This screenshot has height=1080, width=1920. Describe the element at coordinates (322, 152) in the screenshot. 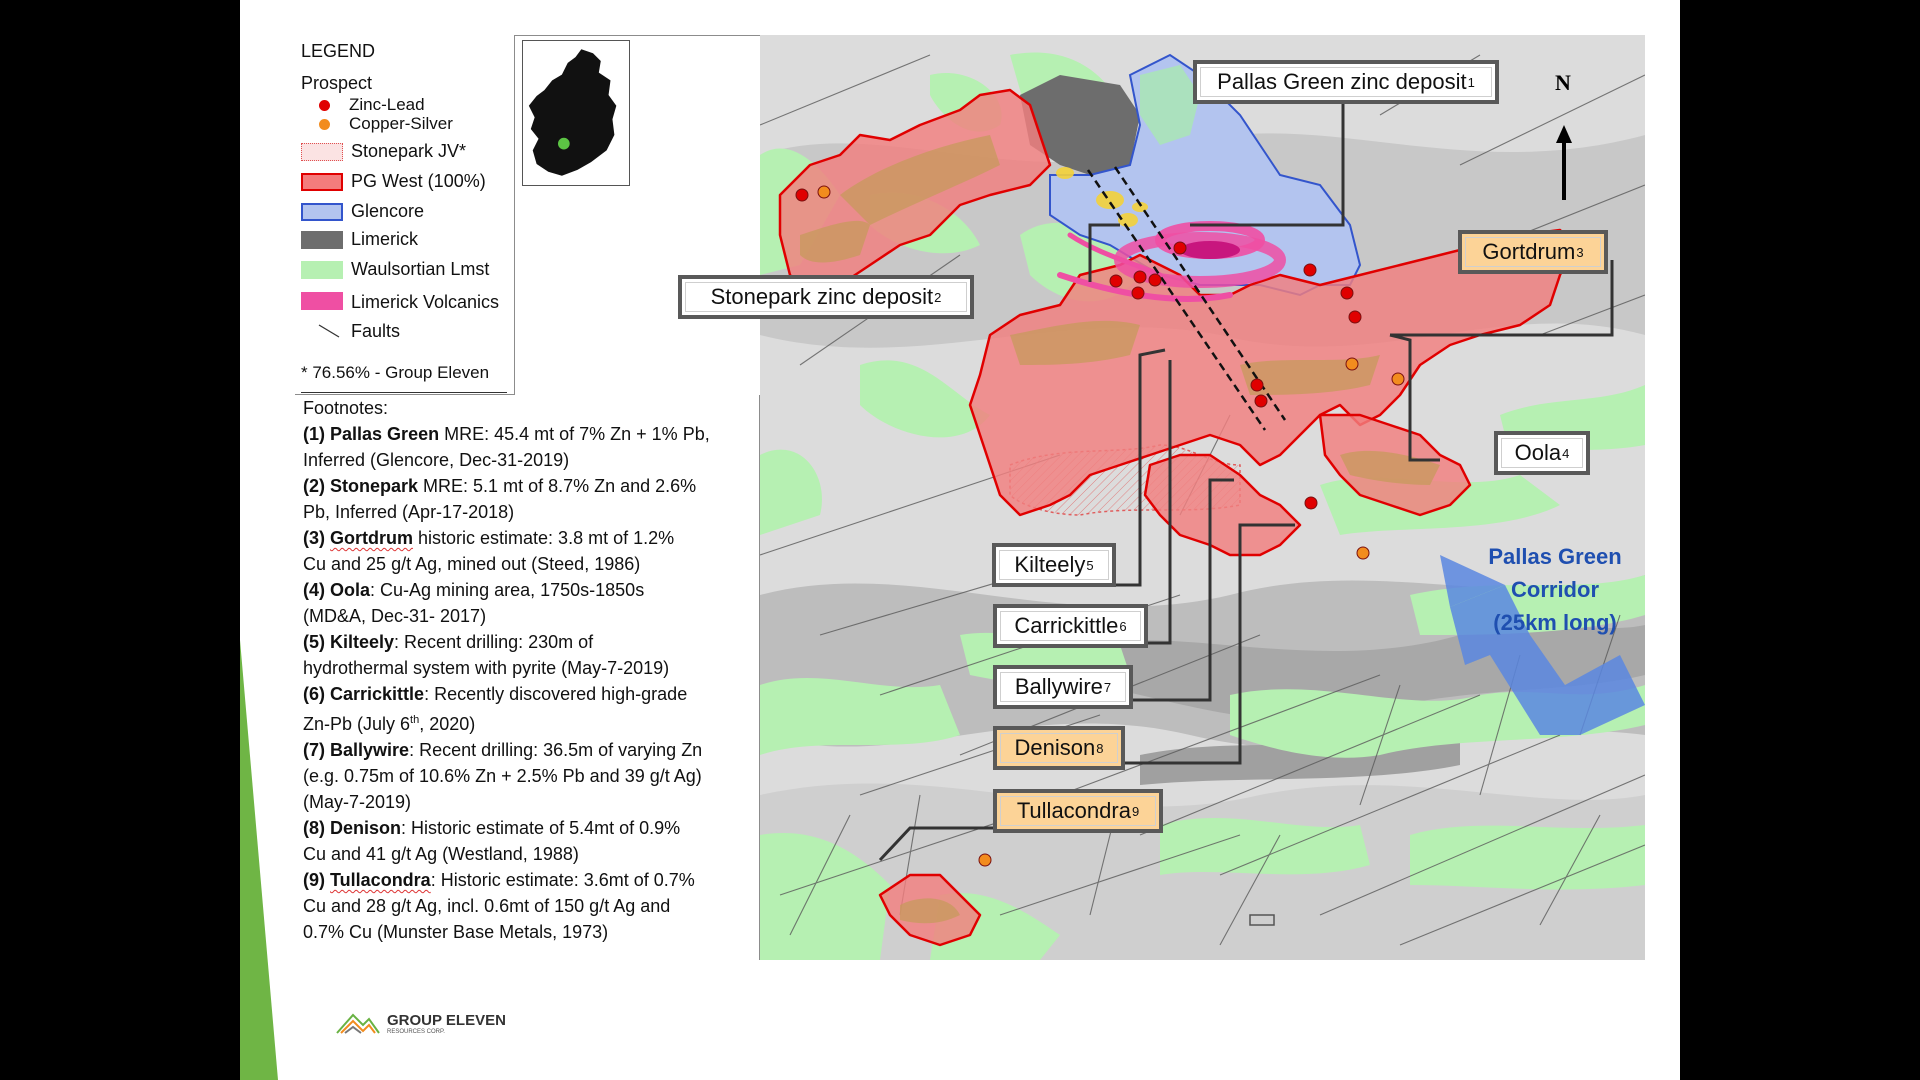

I see `stonepark-swatch` at that location.